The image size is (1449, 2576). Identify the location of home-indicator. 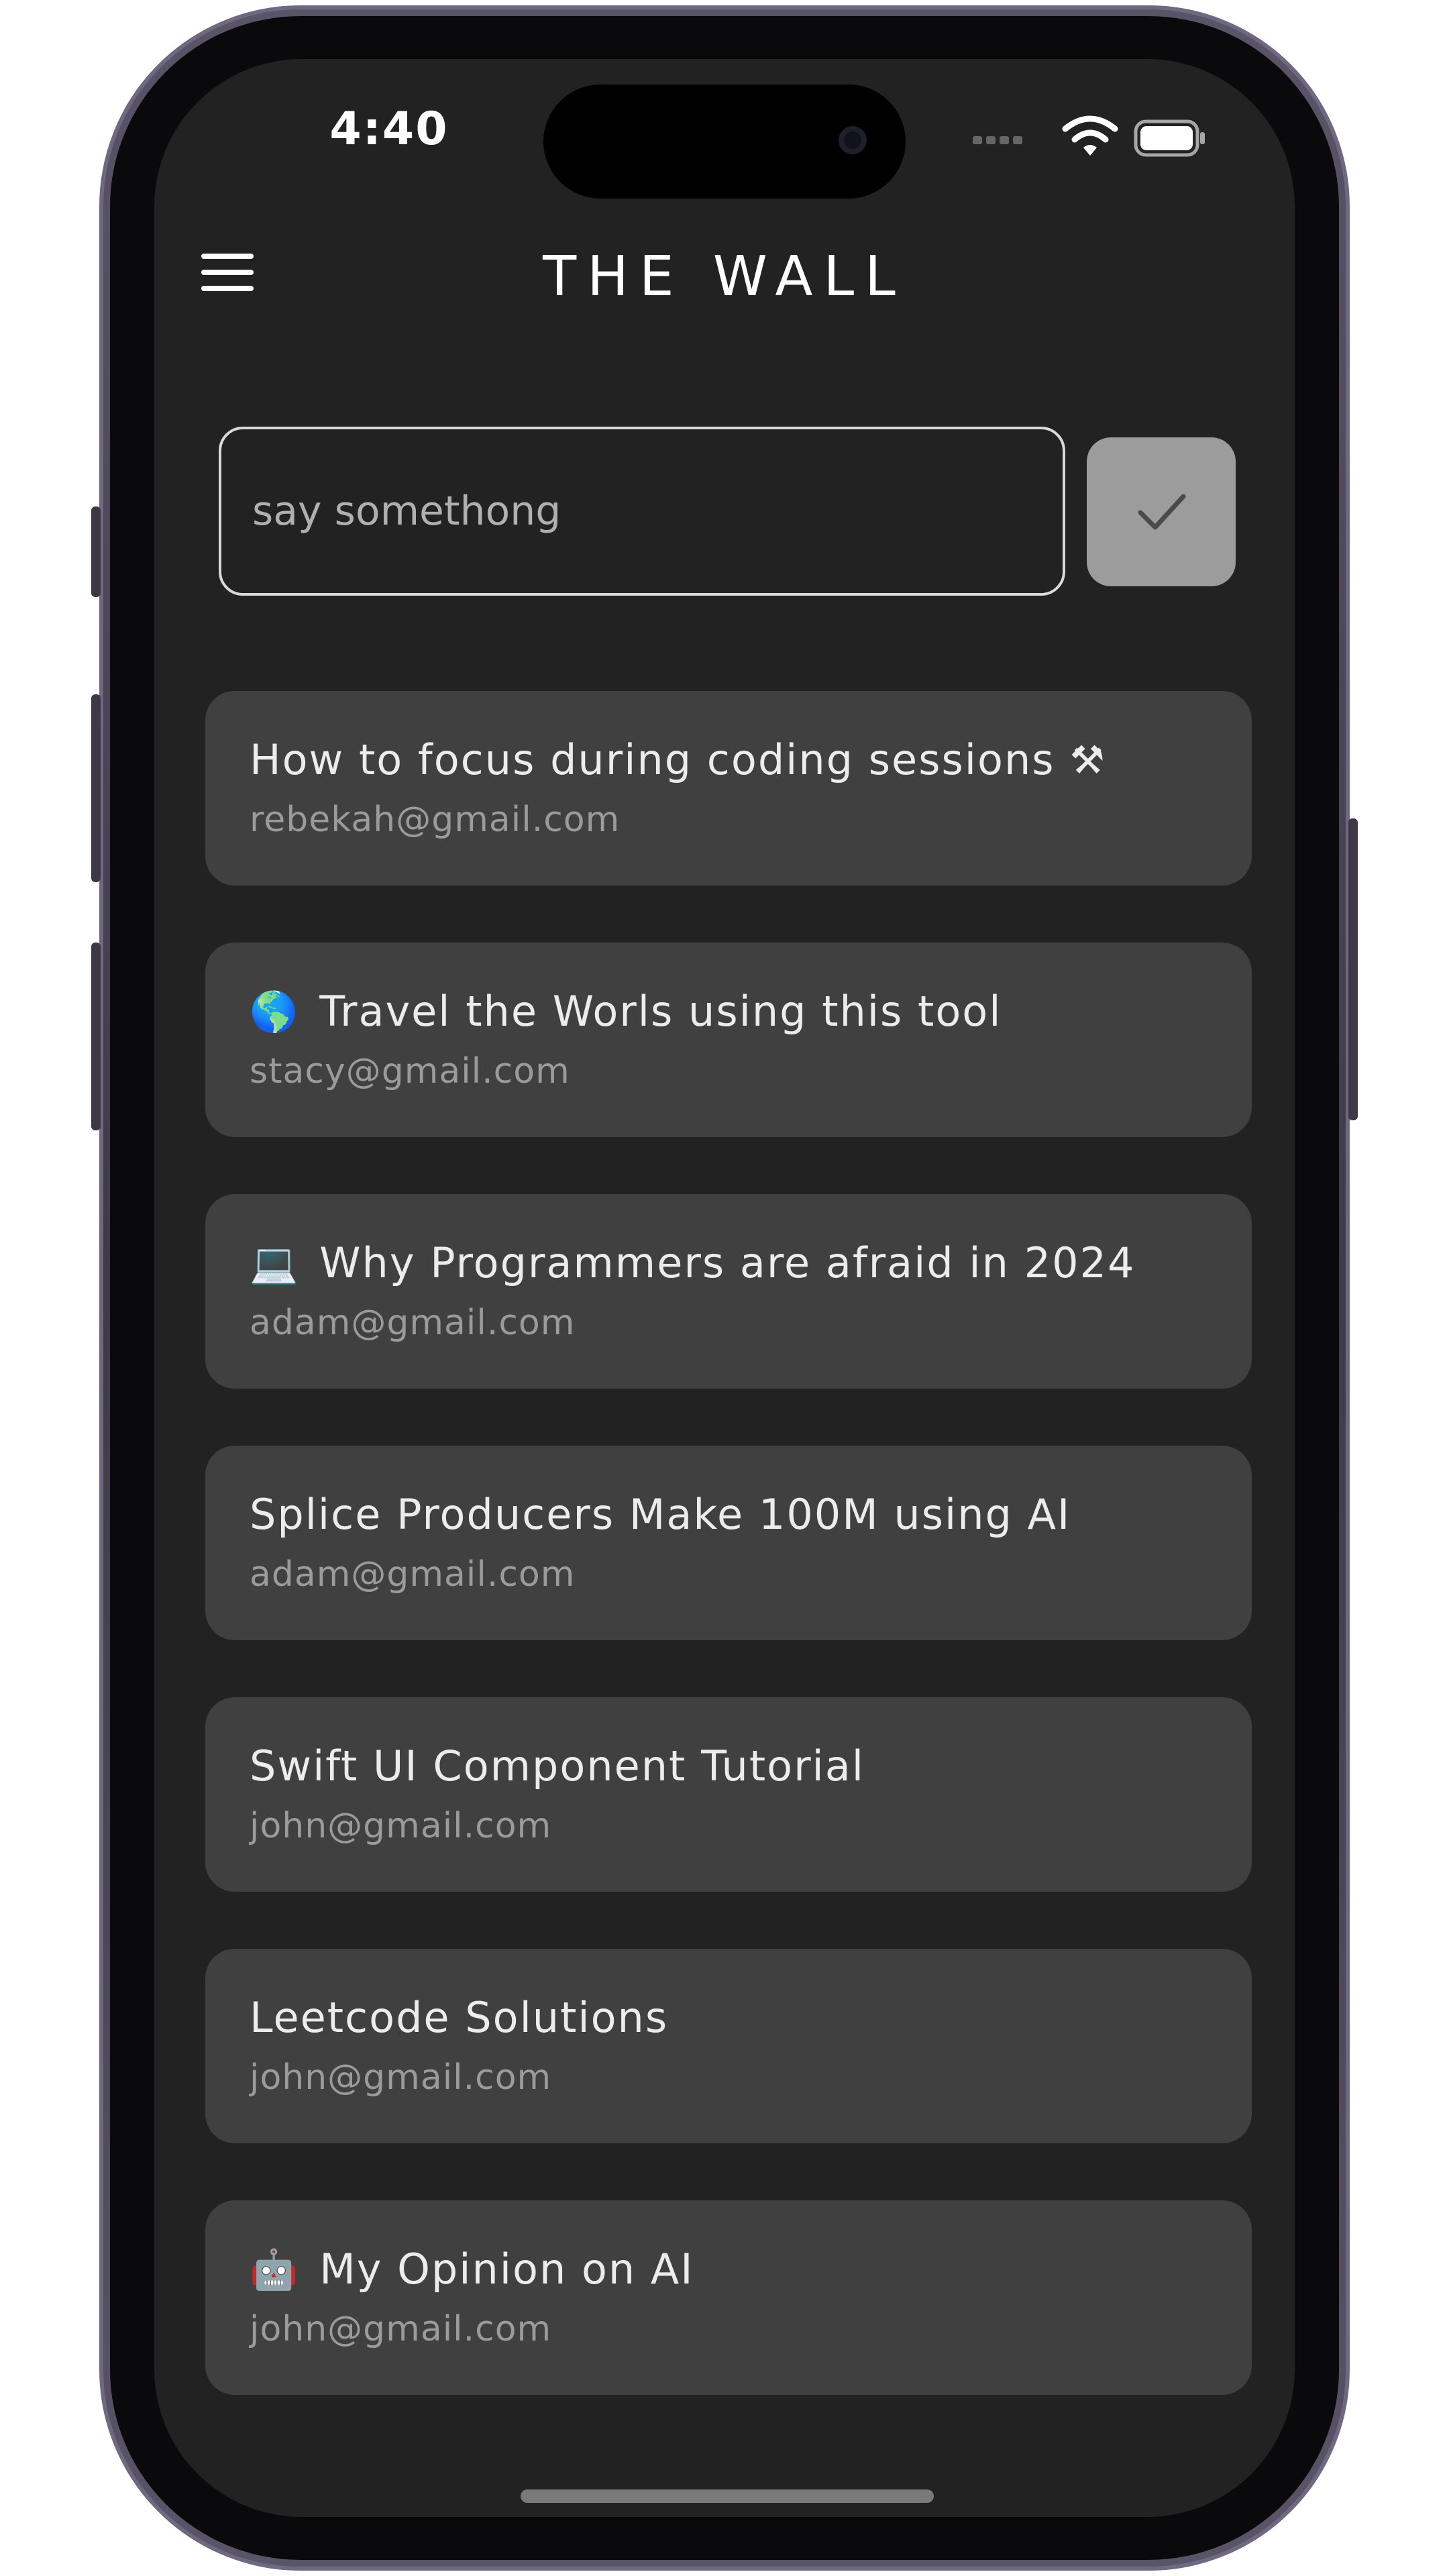
(727, 2496).